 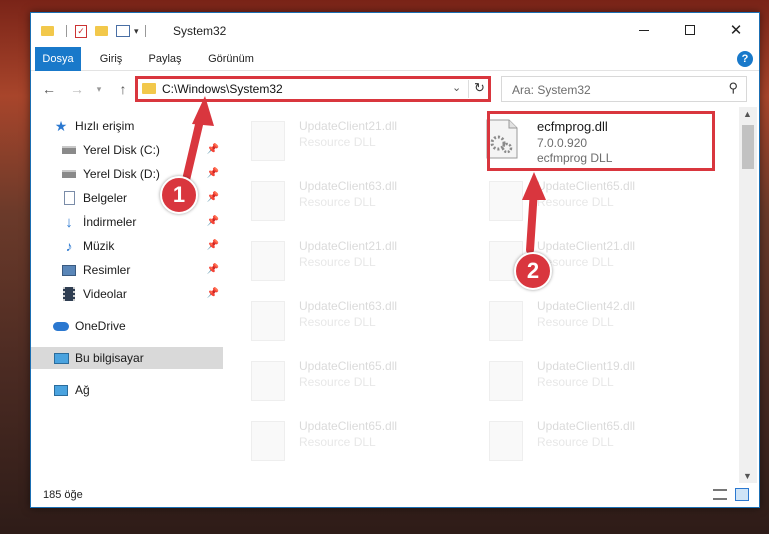 I want to click on arrow-1-head, so click(x=203, y=111).